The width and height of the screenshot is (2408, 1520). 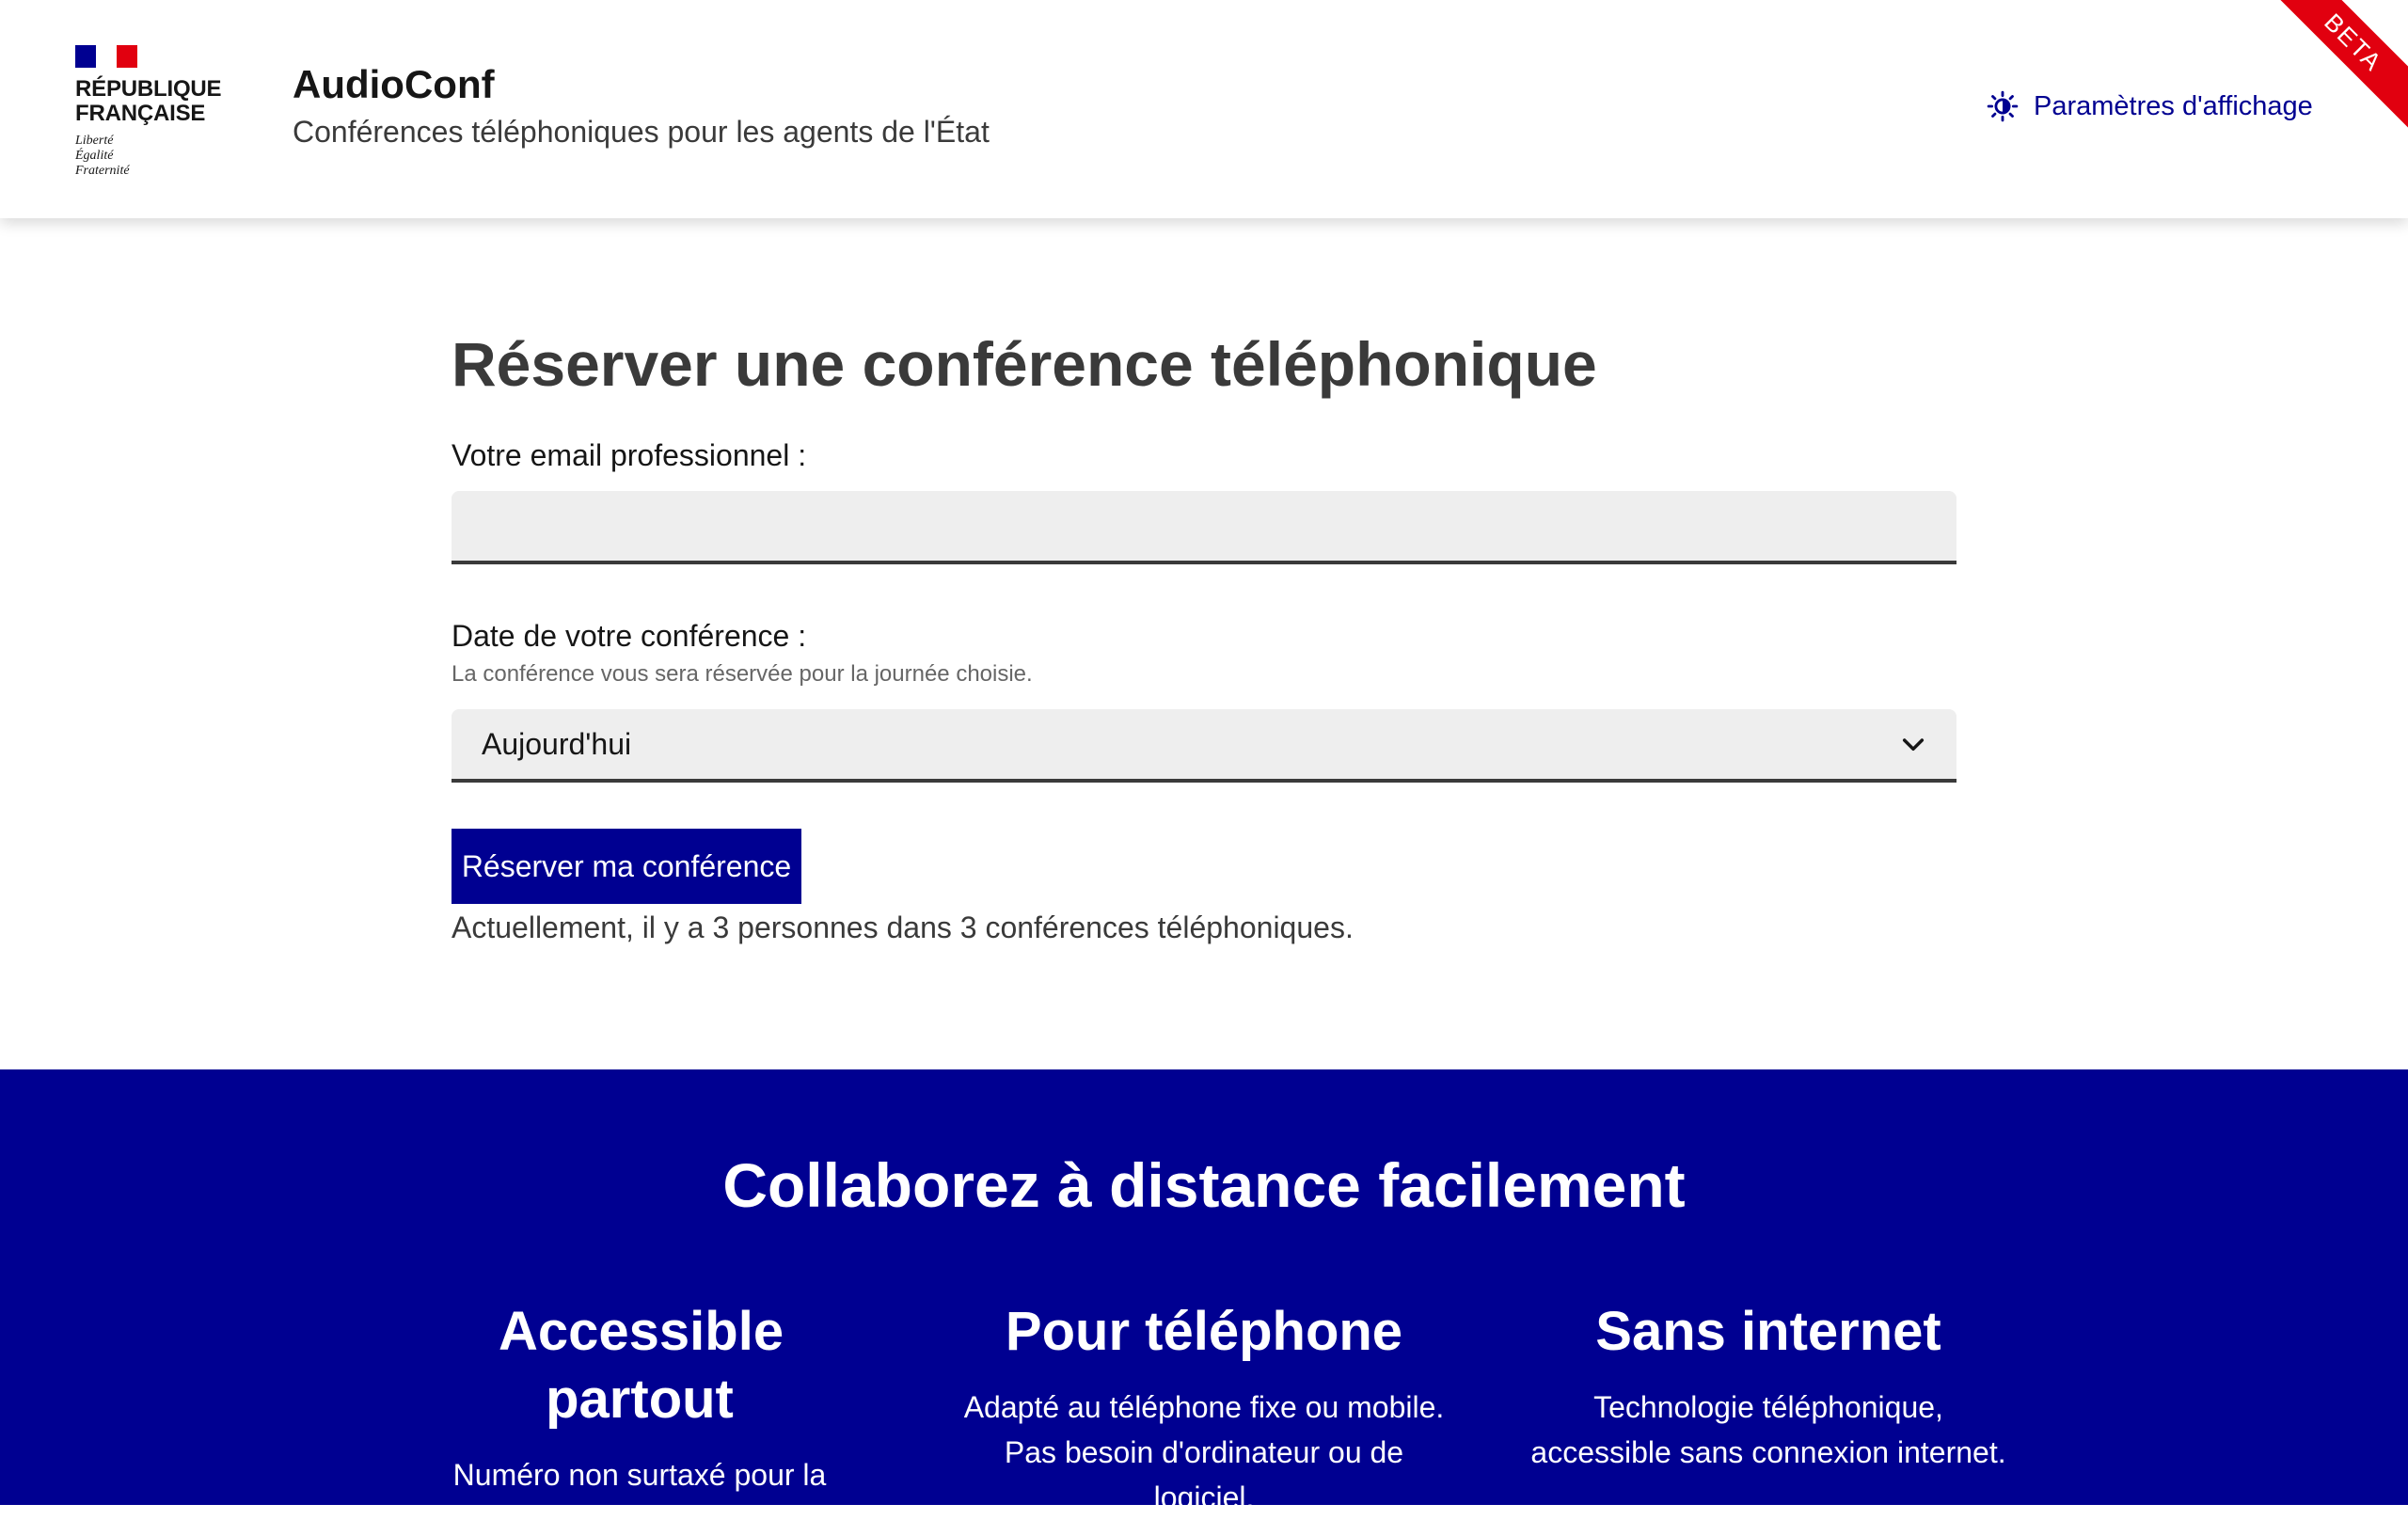 I want to click on beta-ribbon: BETA, so click(x=2323, y=79).